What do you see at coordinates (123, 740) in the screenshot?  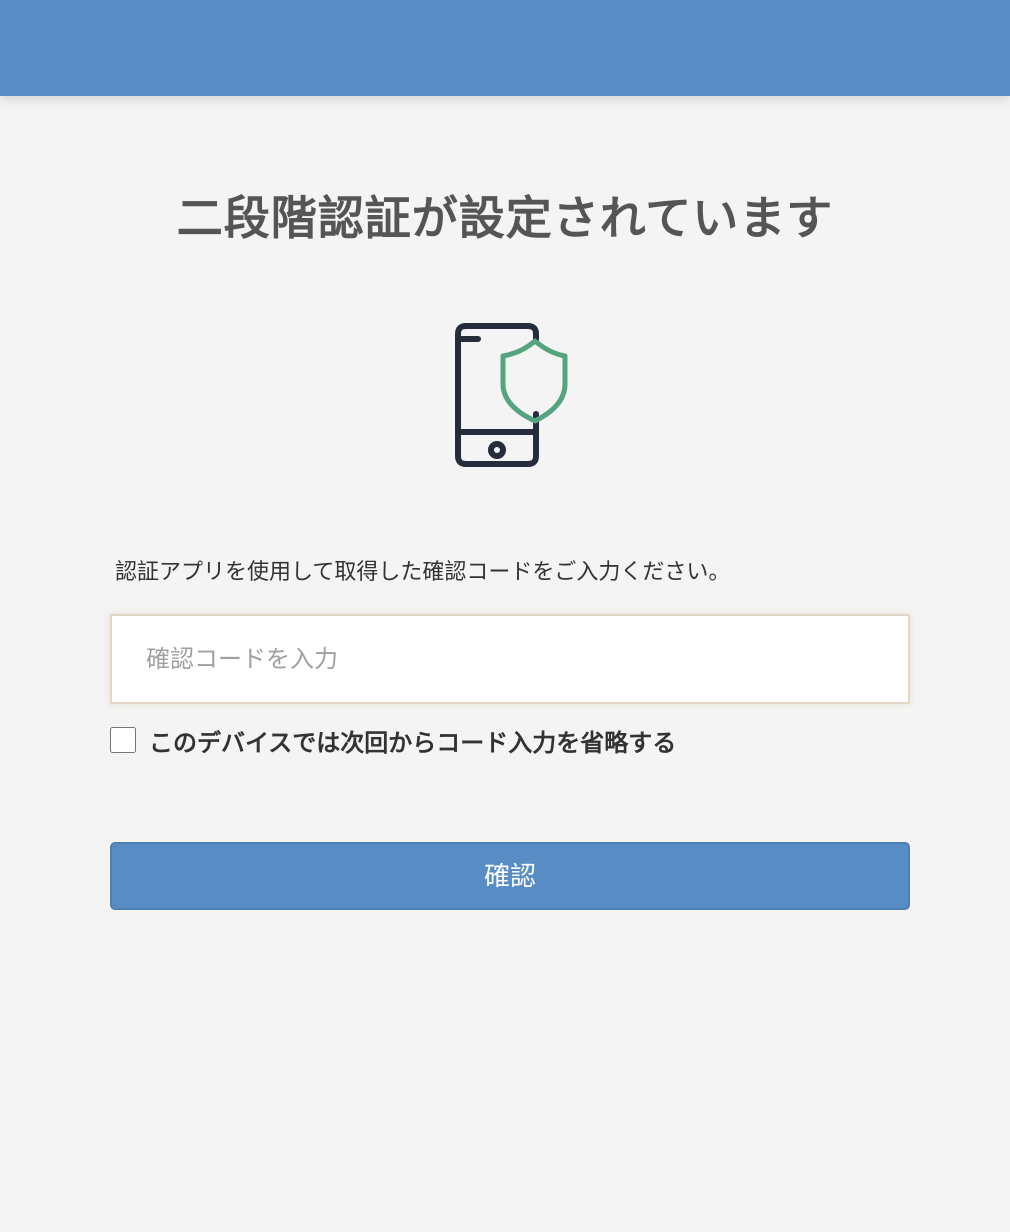 I see `remember-device-checkbox` at bounding box center [123, 740].